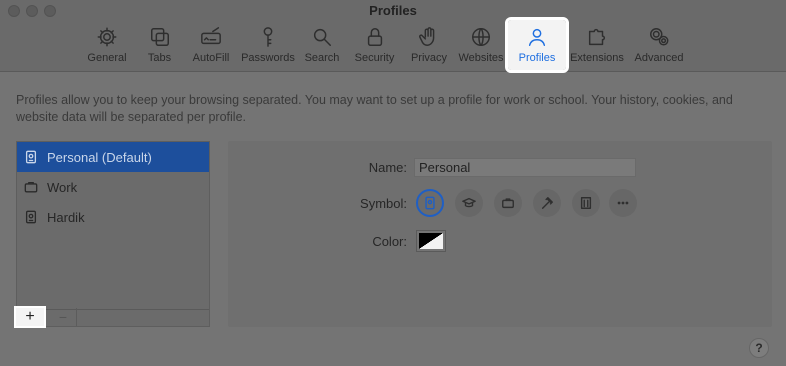 Image resolution: width=786 pixels, height=366 pixels. I want to click on tab-extensions-label: Extensions, so click(597, 58).